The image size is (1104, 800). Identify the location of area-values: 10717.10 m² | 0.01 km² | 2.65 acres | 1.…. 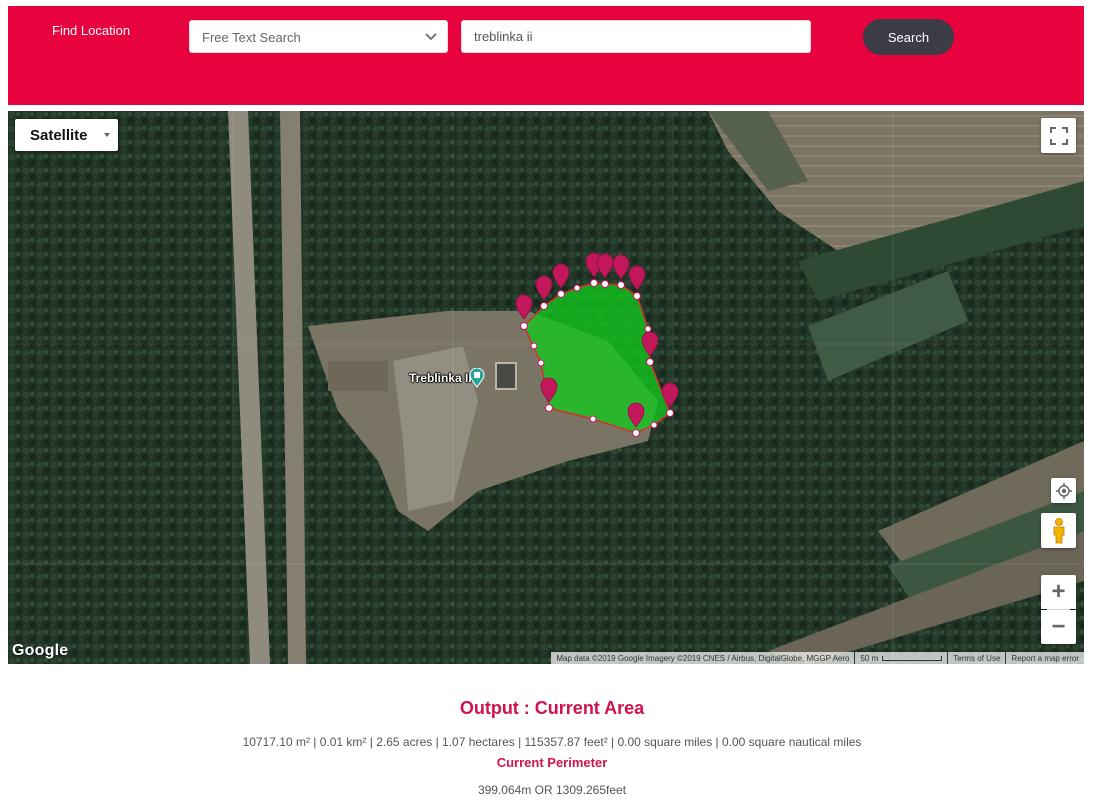
(552, 742).